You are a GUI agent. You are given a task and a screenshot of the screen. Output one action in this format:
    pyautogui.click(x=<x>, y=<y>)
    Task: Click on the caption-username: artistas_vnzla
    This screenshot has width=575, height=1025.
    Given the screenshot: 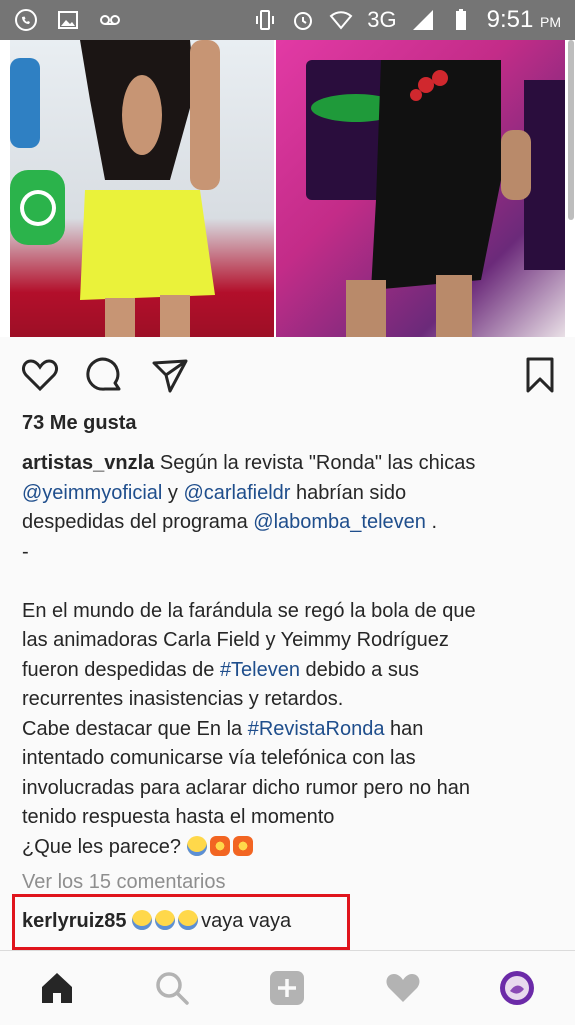 What is the action you would take?
    pyautogui.click(x=88, y=463)
    